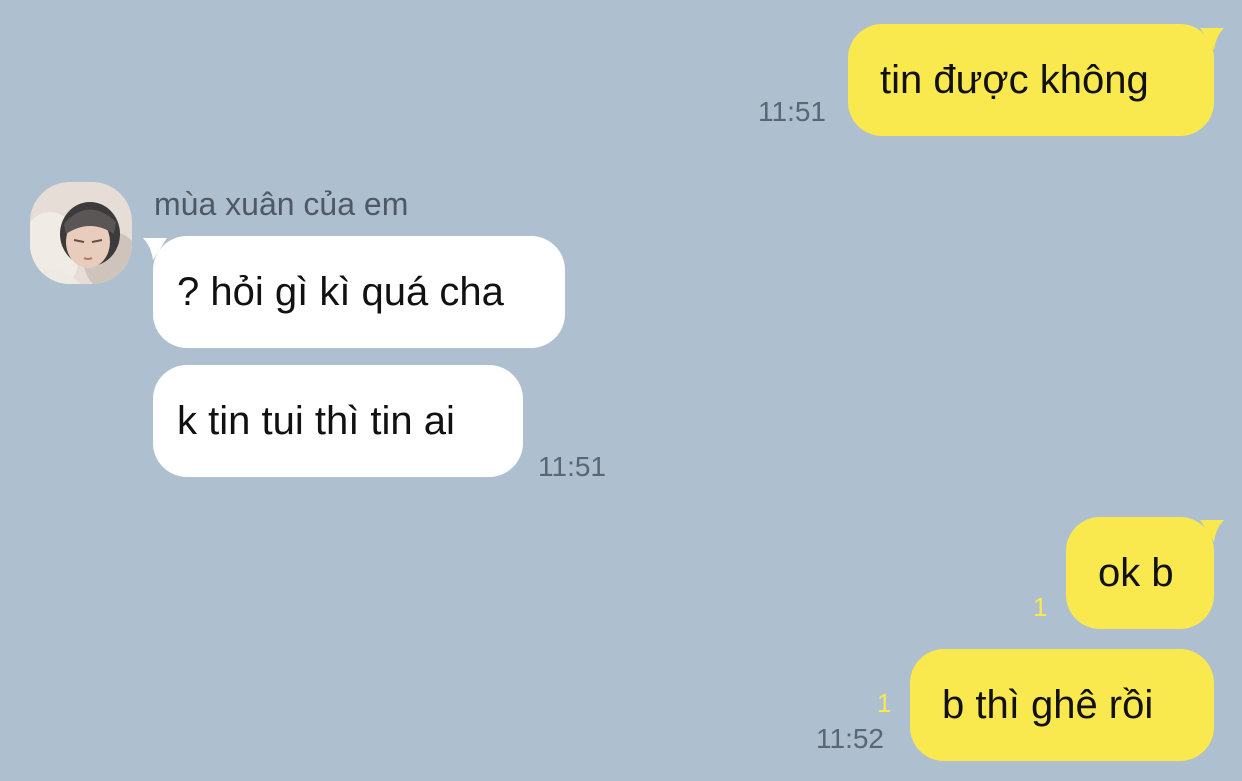 The width and height of the screenshot is (1242, 781). I want to click on message-bubble-sent: b thì ghê rồi, so click(1062, 705).